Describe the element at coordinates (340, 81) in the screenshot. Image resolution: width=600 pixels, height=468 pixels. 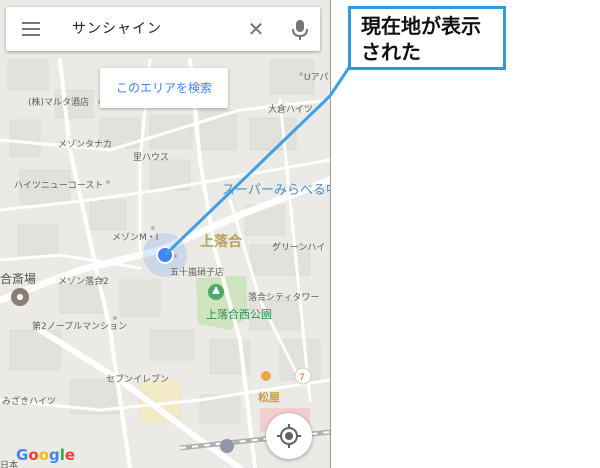
I see `pointer-line-overlay` at that location.